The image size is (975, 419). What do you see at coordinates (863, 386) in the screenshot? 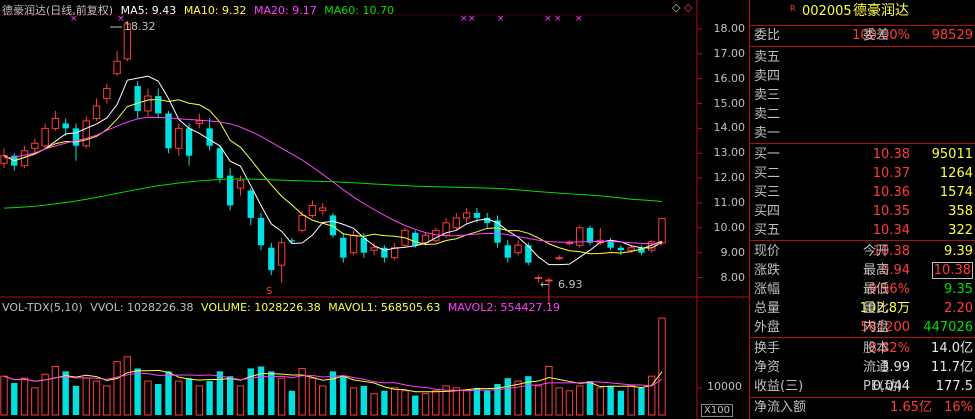
I see `fundamental-row: 收益(三) 0.044 PE(动) 177.5` at bounding box center [863, 386].